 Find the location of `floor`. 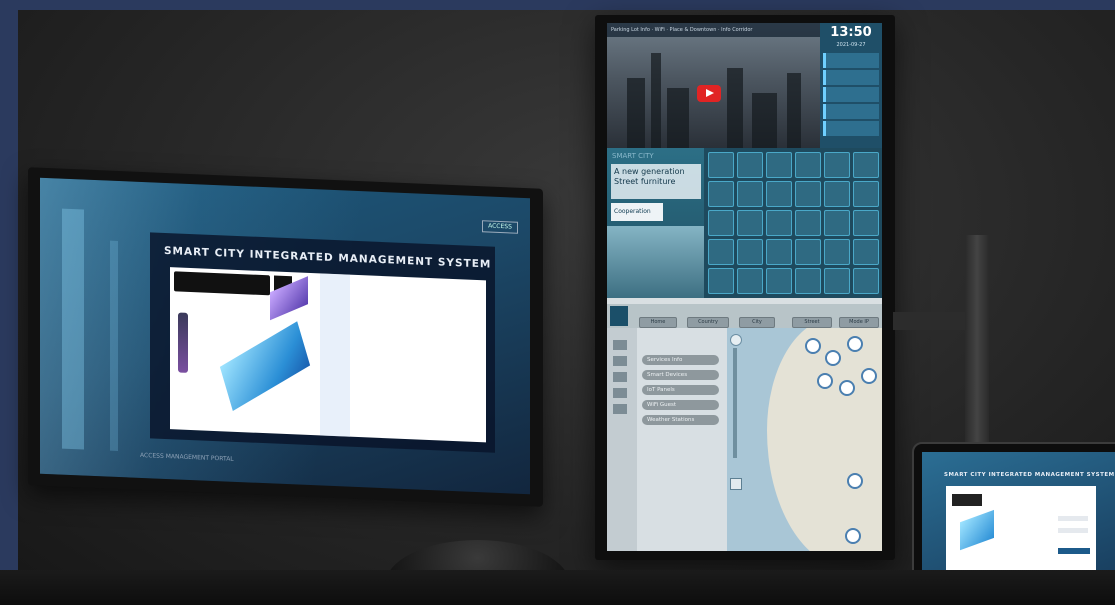

floor is located at coordinates (557, 587).